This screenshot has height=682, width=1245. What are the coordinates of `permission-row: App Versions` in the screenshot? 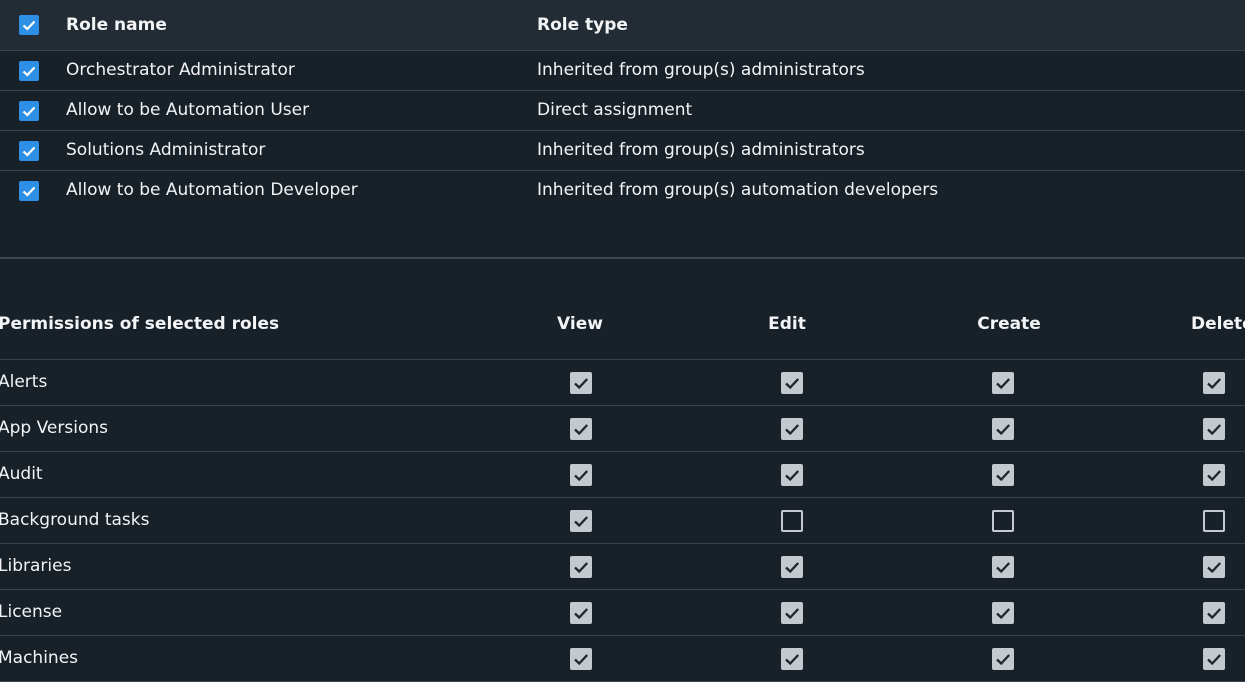 It's located at (622, 429).